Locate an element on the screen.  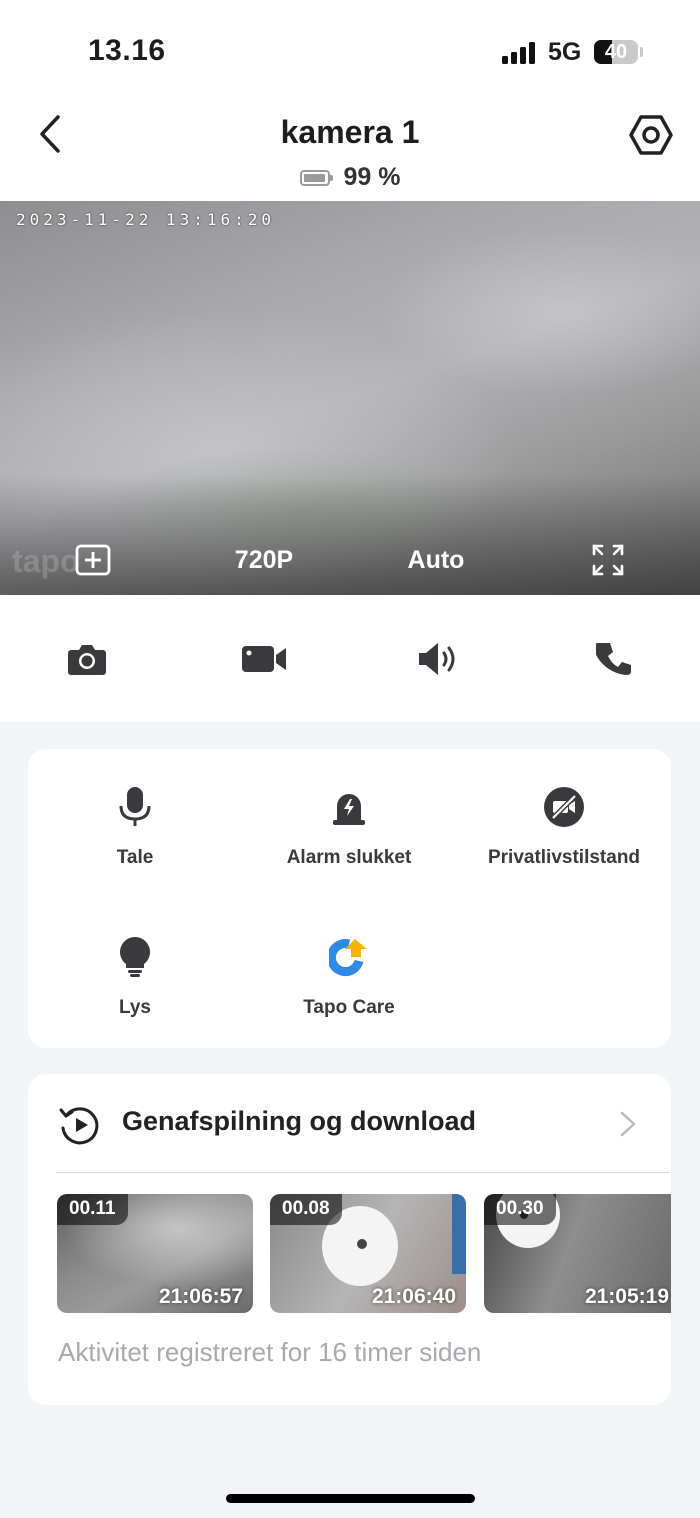
resolution-button: 720P is located at coordinates (264, 560).